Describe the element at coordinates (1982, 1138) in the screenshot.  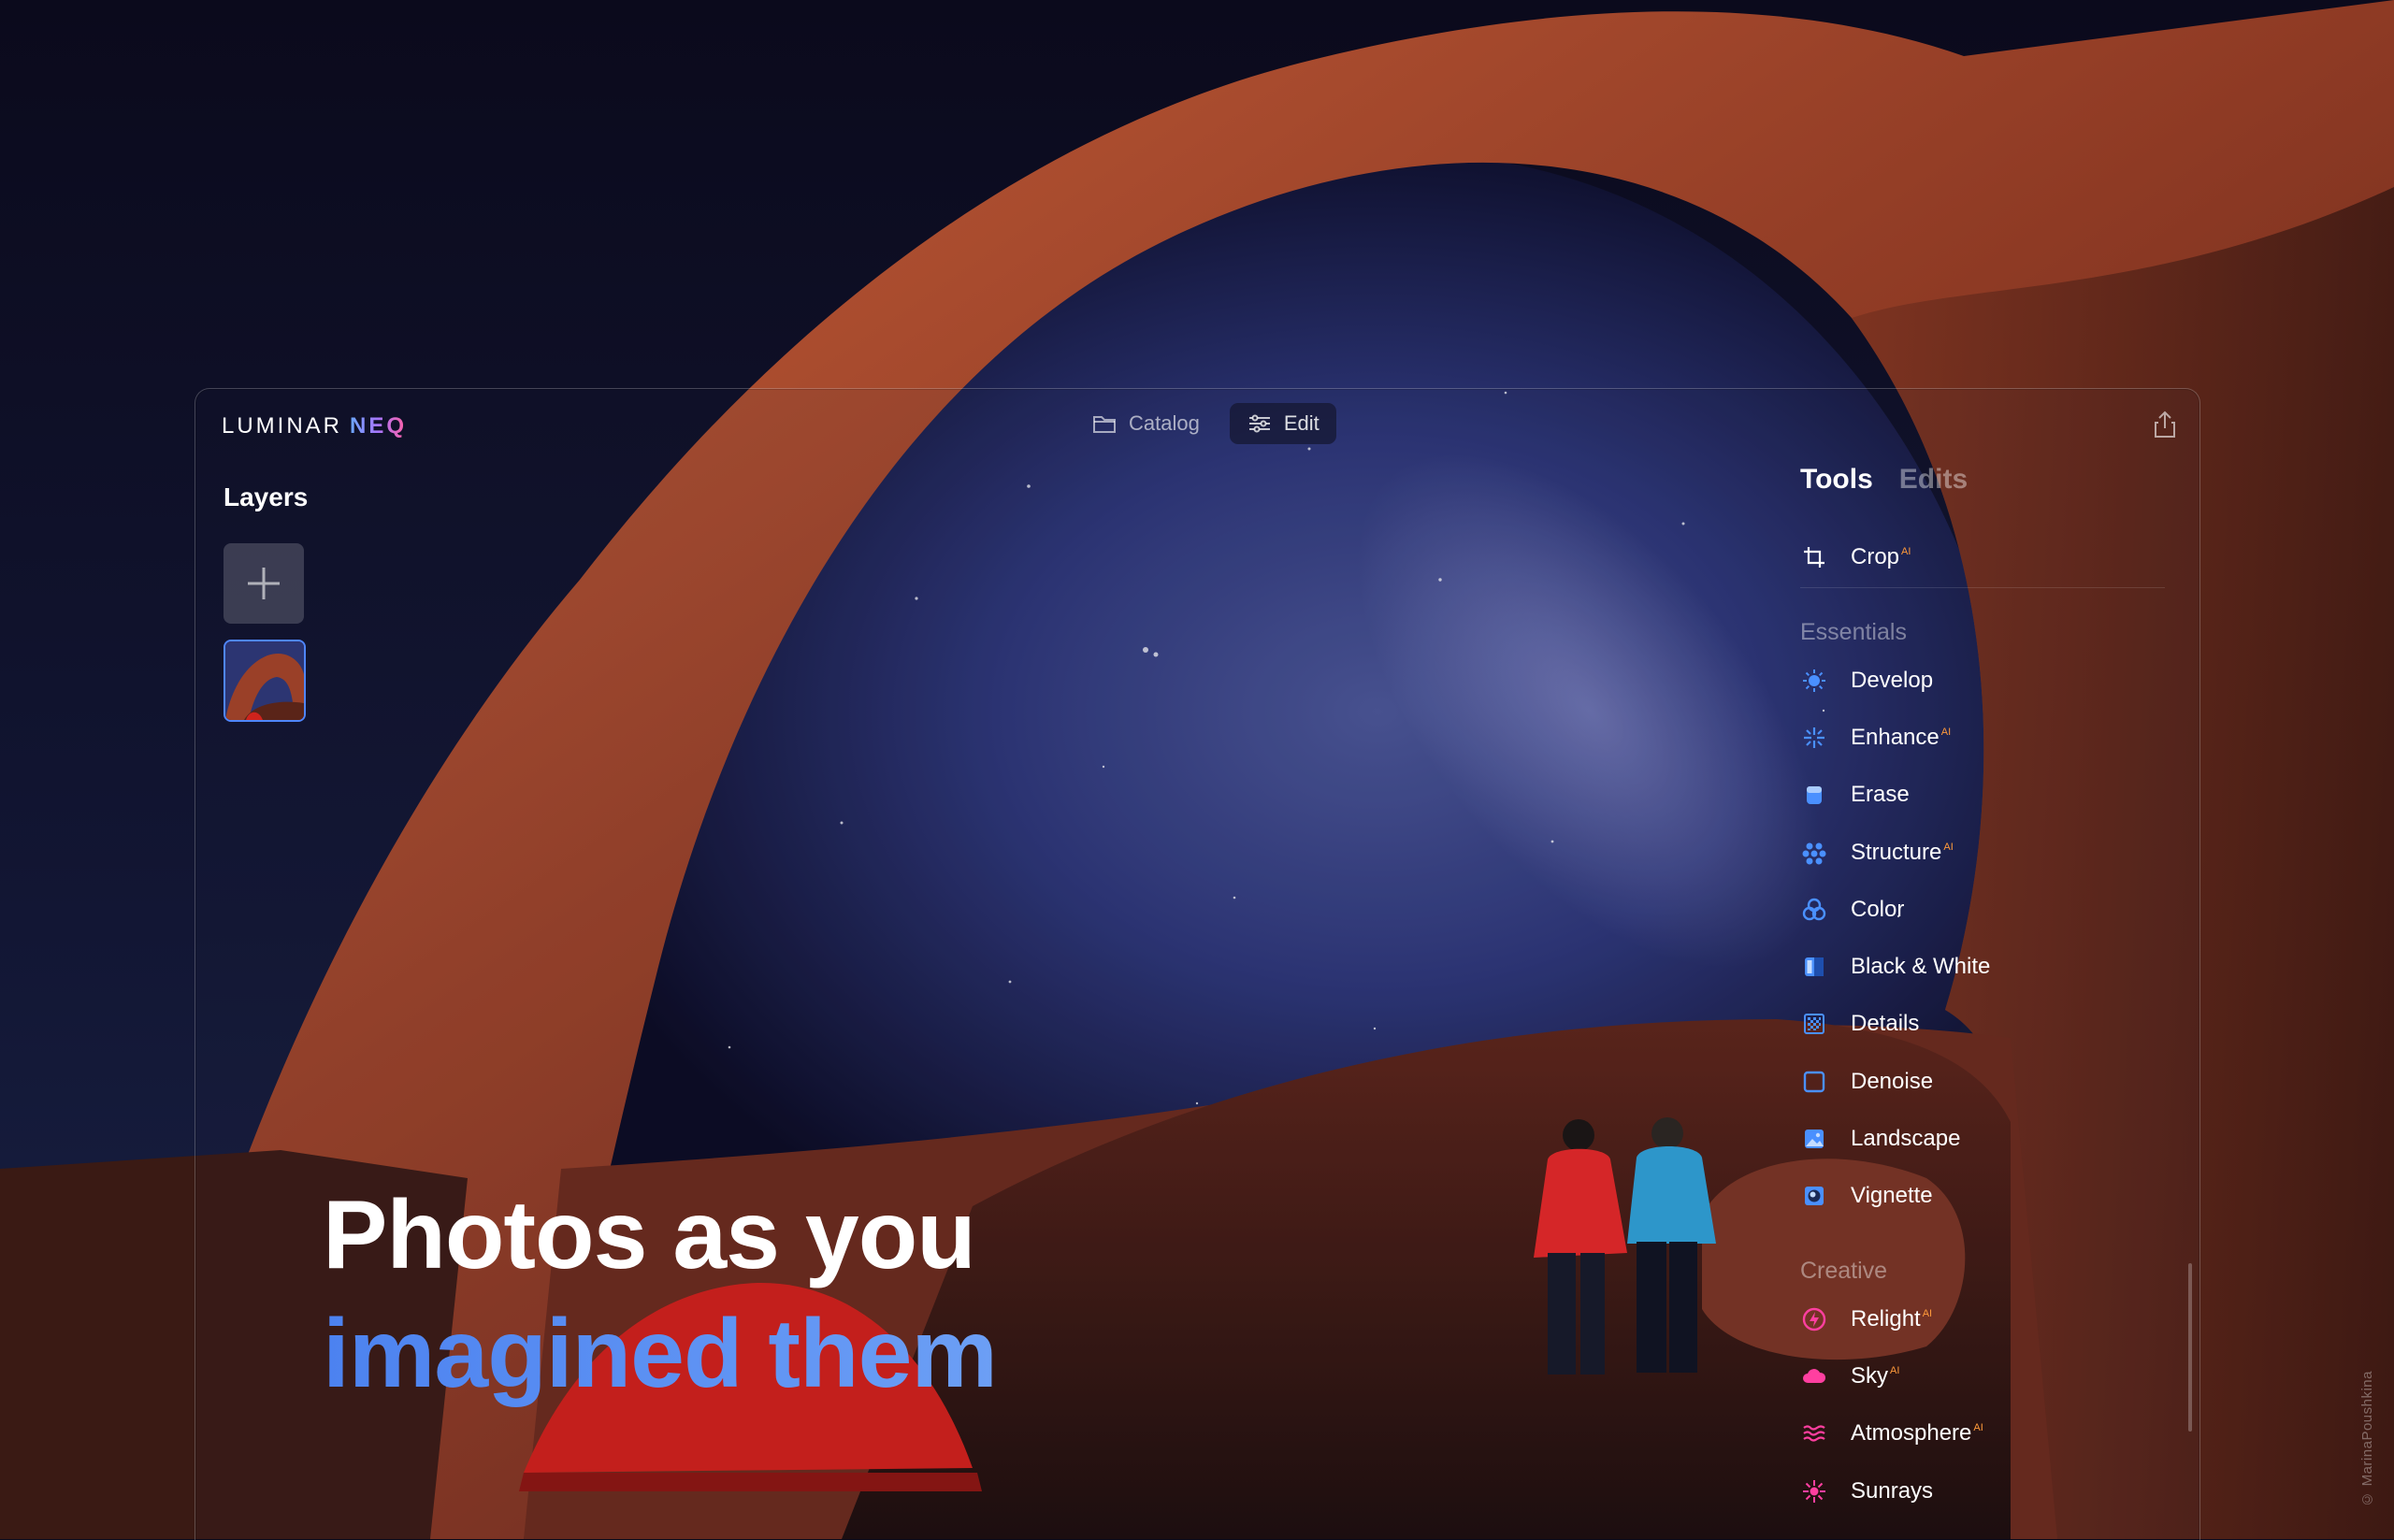
I see `tool-landscape: Landscape` at that location.